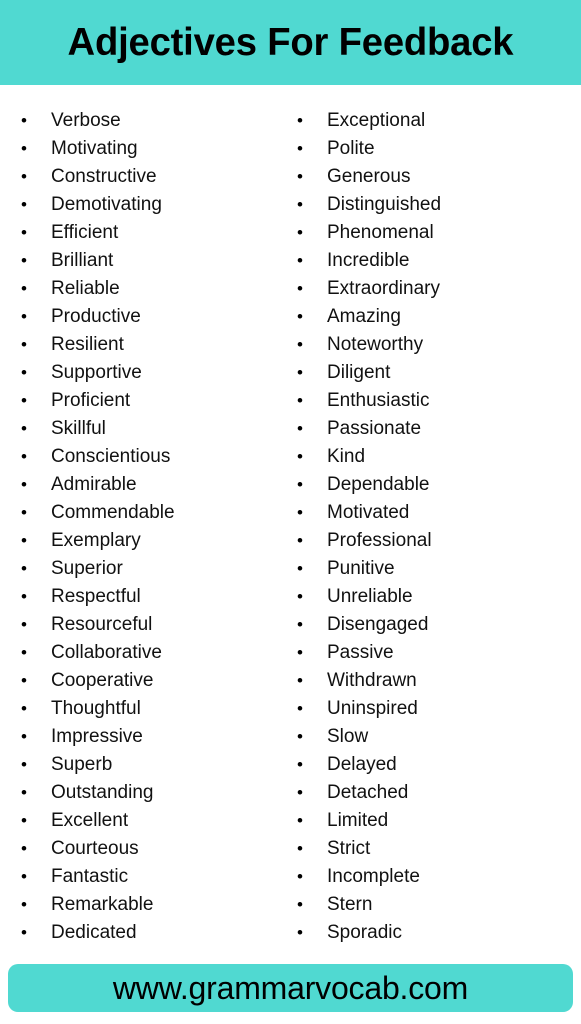 The height and width of the screenshot is (1024, 581). What do you see at coordinates (374, 428) in the screenshot?
I see `right-word: Passionate` at bounding box center [374, 428].